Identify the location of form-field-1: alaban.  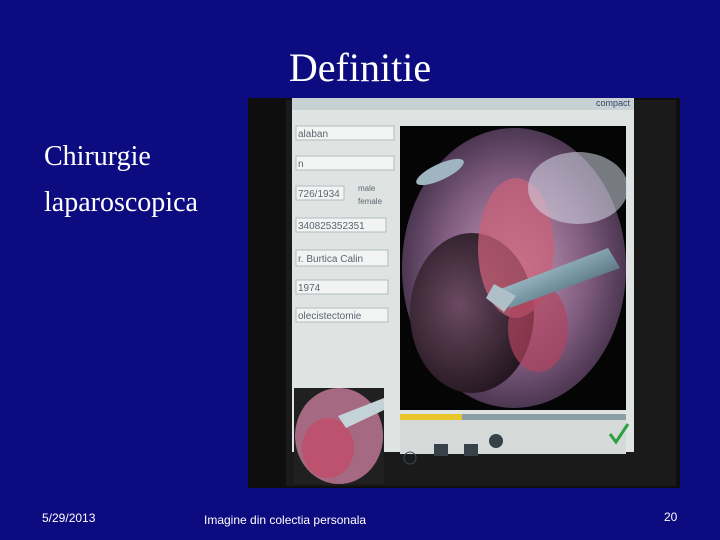
(313, 134).